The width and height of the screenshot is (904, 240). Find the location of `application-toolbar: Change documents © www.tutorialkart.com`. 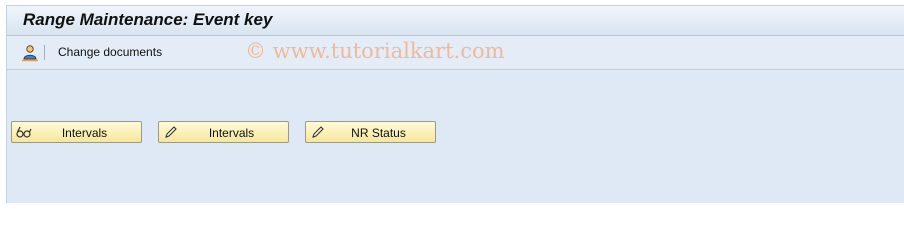

application-toolbar: Change documents © www.tutorialkart.com is located at coordinates (455, 53).